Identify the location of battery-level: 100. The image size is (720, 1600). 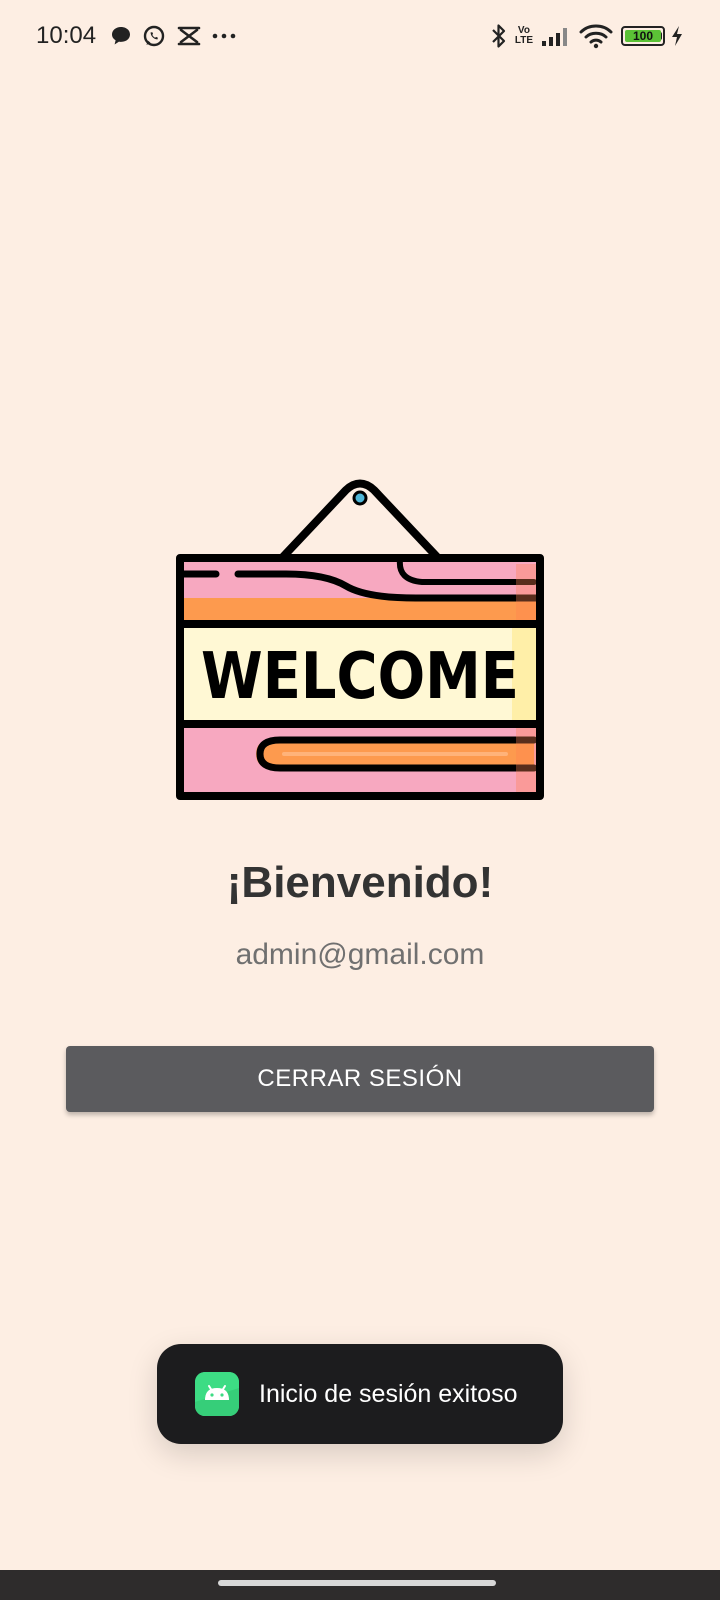
(643, 36).